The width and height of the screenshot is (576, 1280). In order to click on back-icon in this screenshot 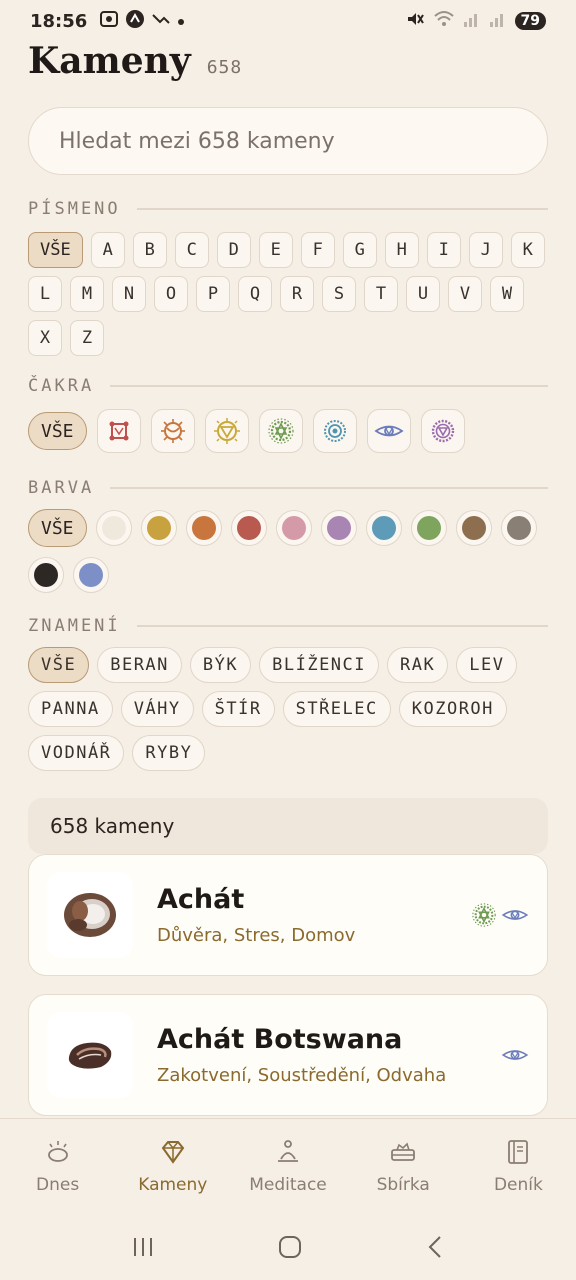, I will do `click(434, 1247)`.